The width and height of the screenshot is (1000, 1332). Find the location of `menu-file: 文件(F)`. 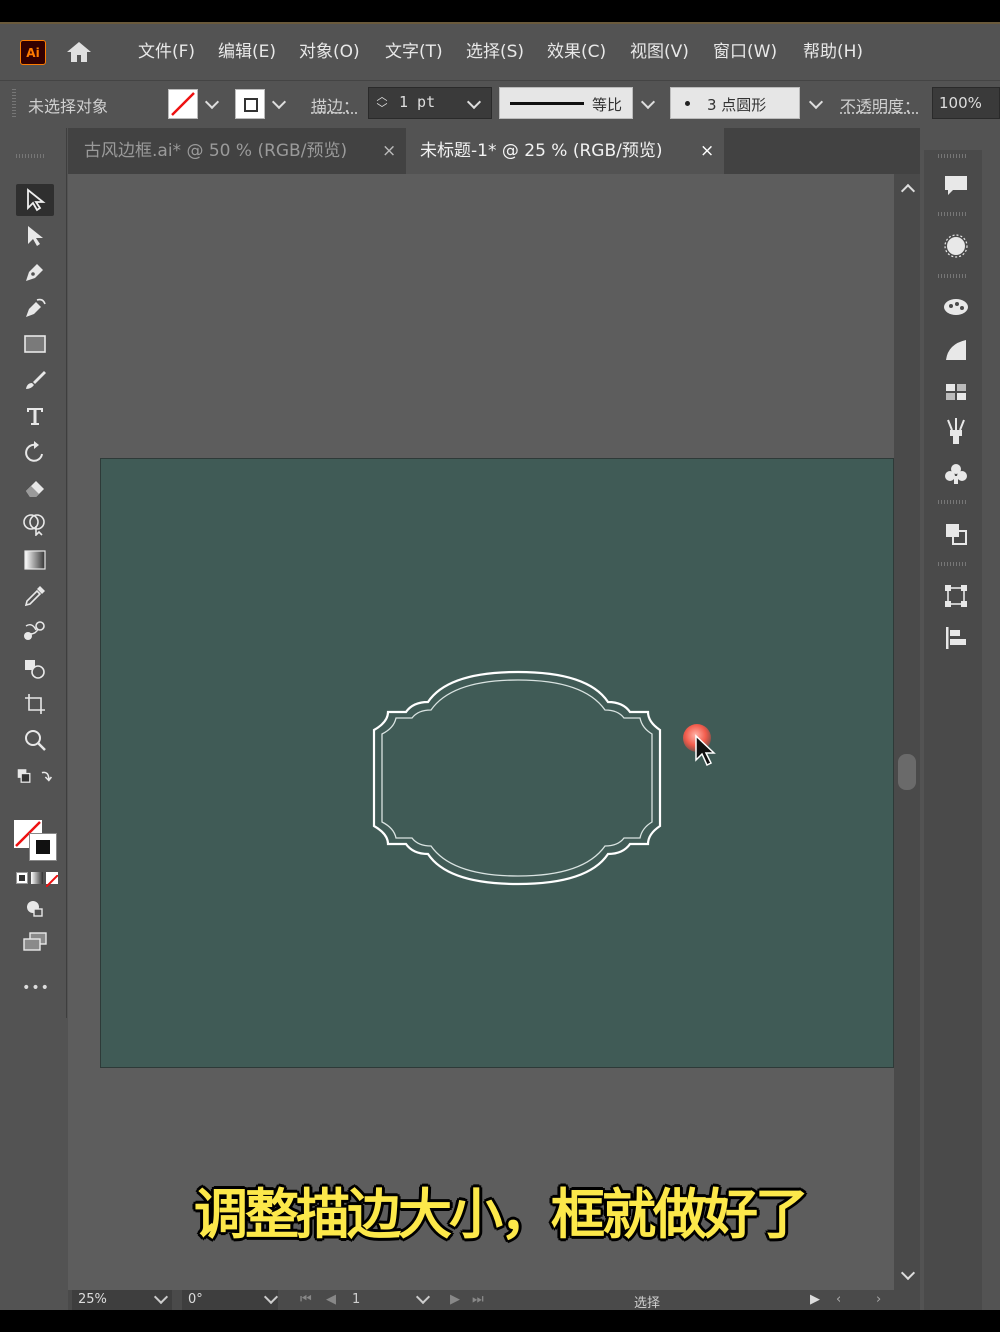

menu-file: 文件(F) is located at coordinates (166, 52).